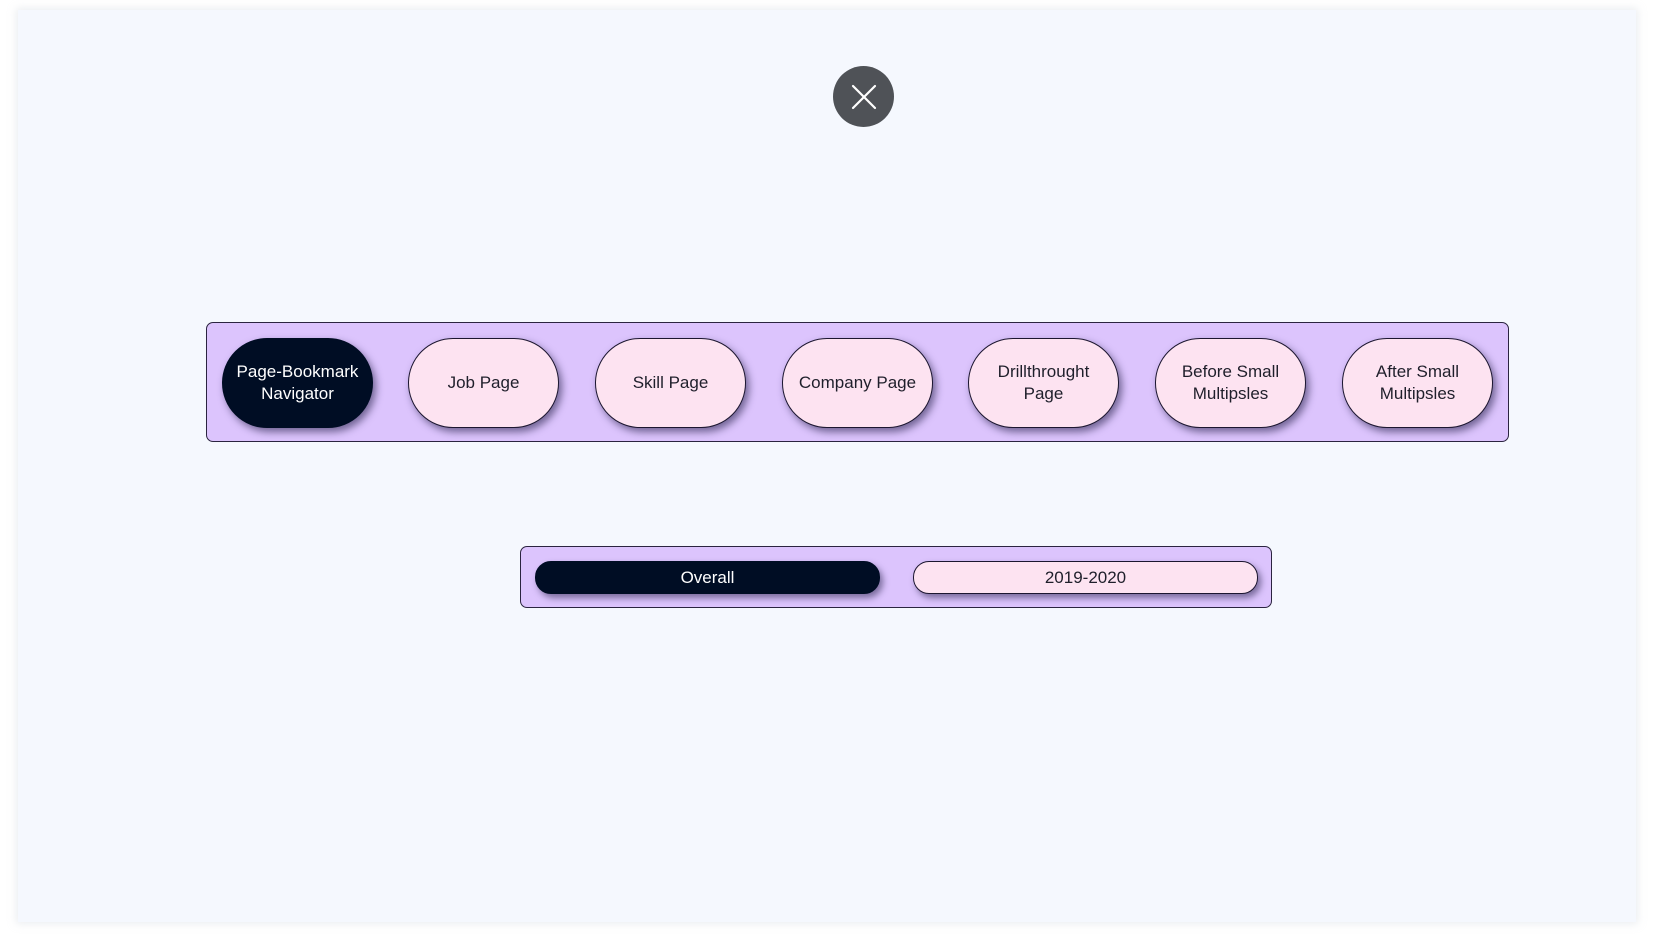  I want to click on period-button-label: 2019-2020, so click(1085, 577).